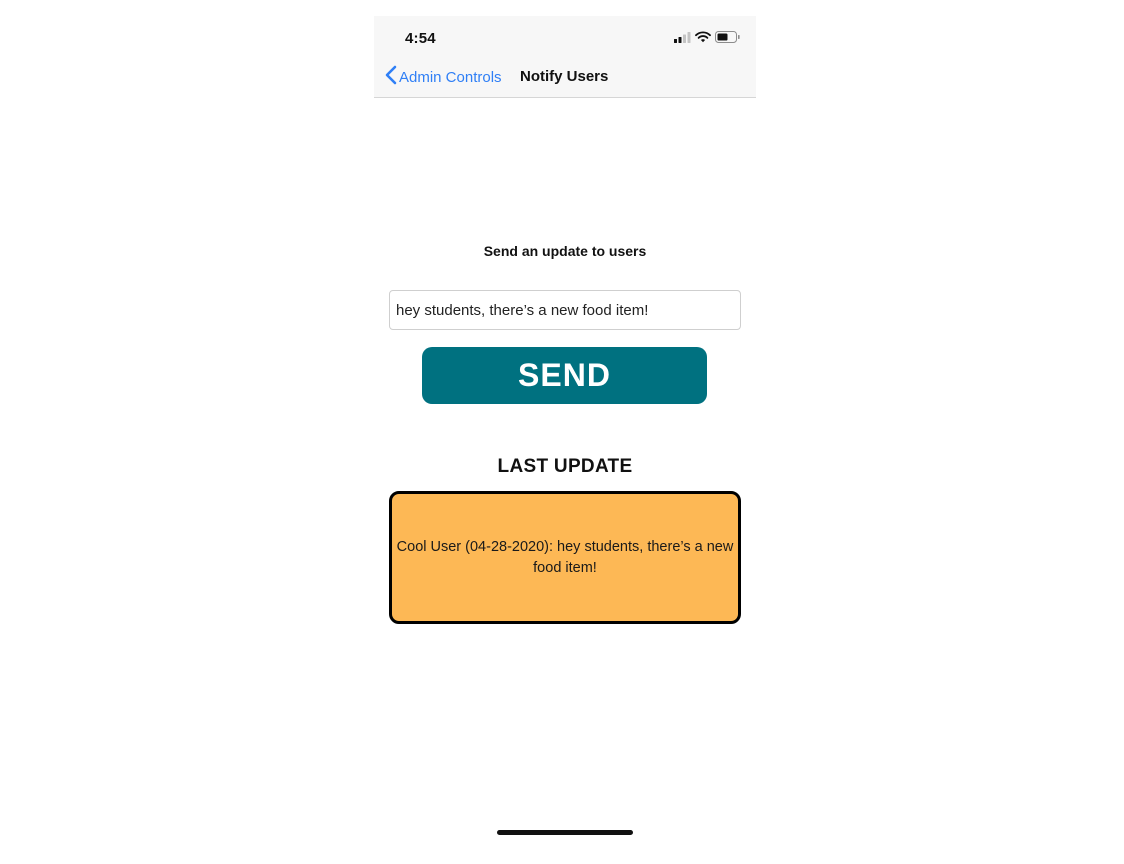 Image resolution: width=1124 pixels, height=864 pixels. I want to click on cellular-signal-icon, so click(682, 39).